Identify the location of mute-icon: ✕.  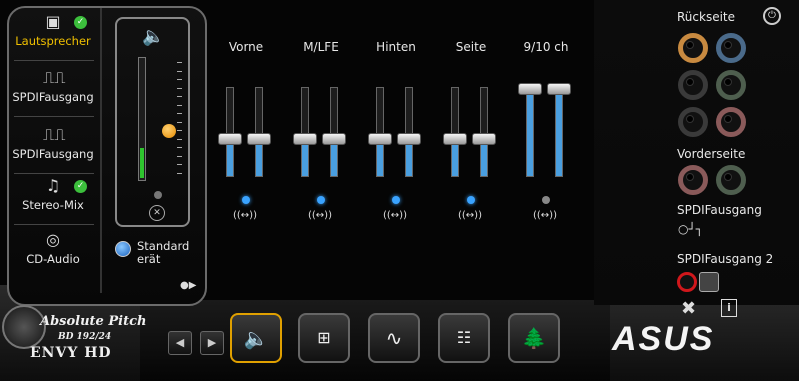
(157, 213).